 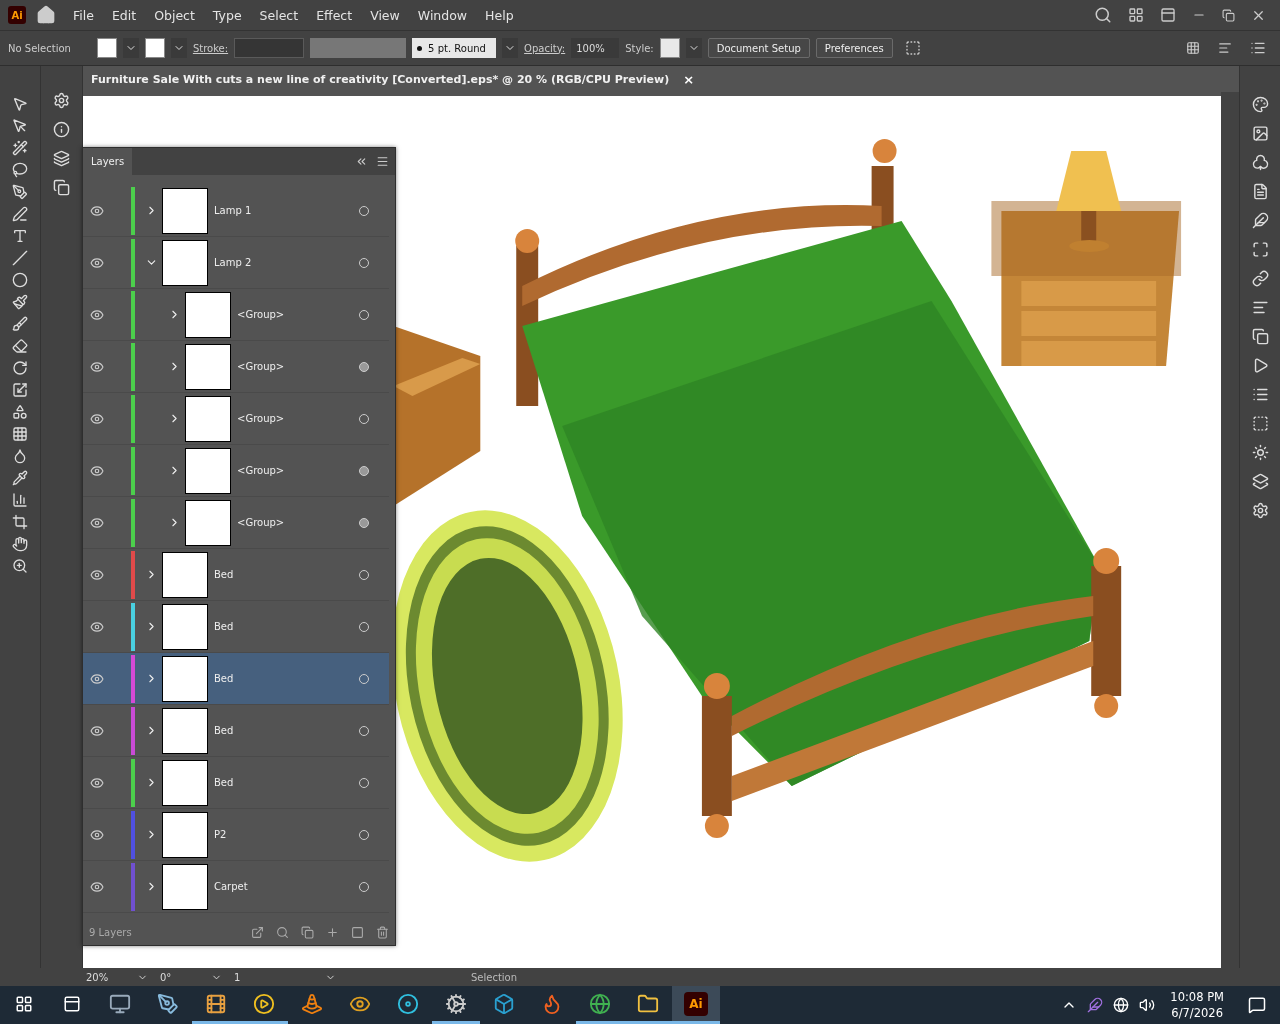 I want to click on variable-width-field, so click(x=358, y=48).